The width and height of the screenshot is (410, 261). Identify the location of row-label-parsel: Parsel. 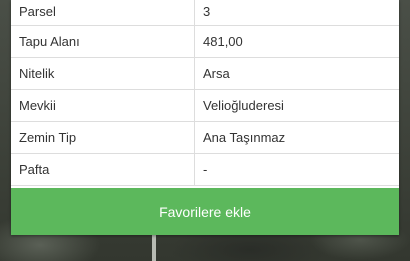
(103, 13).